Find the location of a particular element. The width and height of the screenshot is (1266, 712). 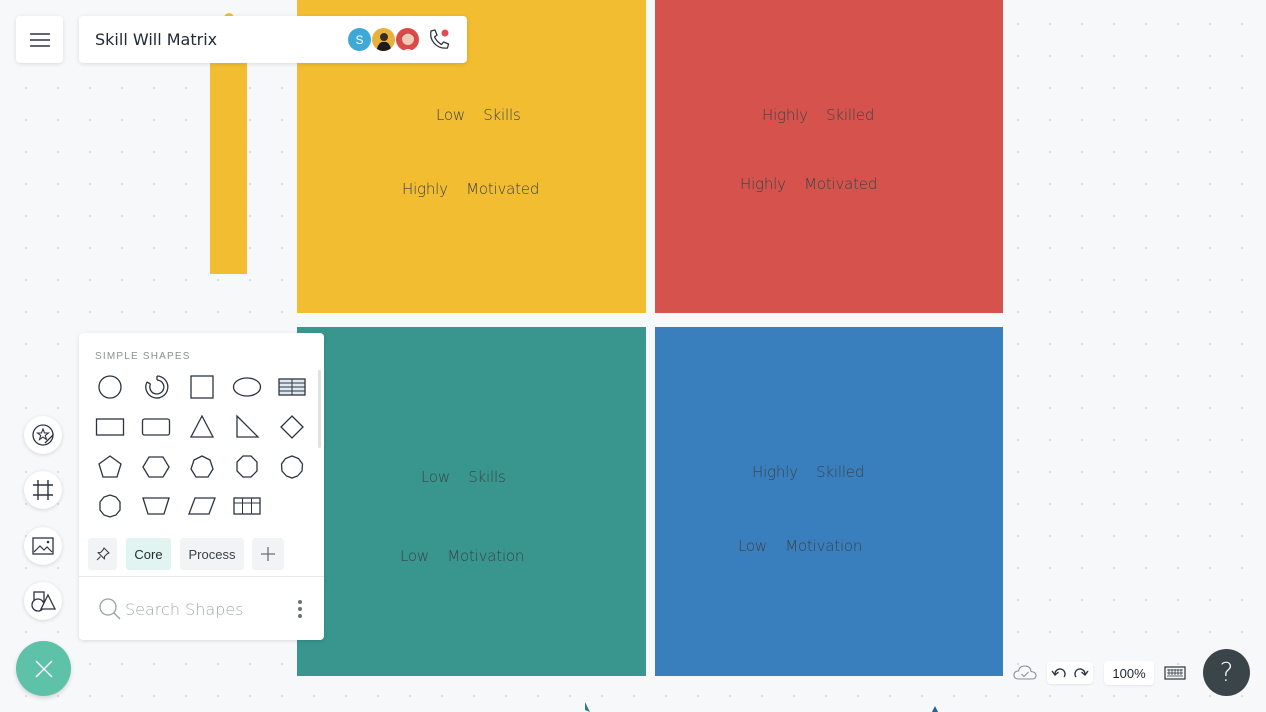

section-title: SIMPLE SHAPES is located at coordinates (143, 356).